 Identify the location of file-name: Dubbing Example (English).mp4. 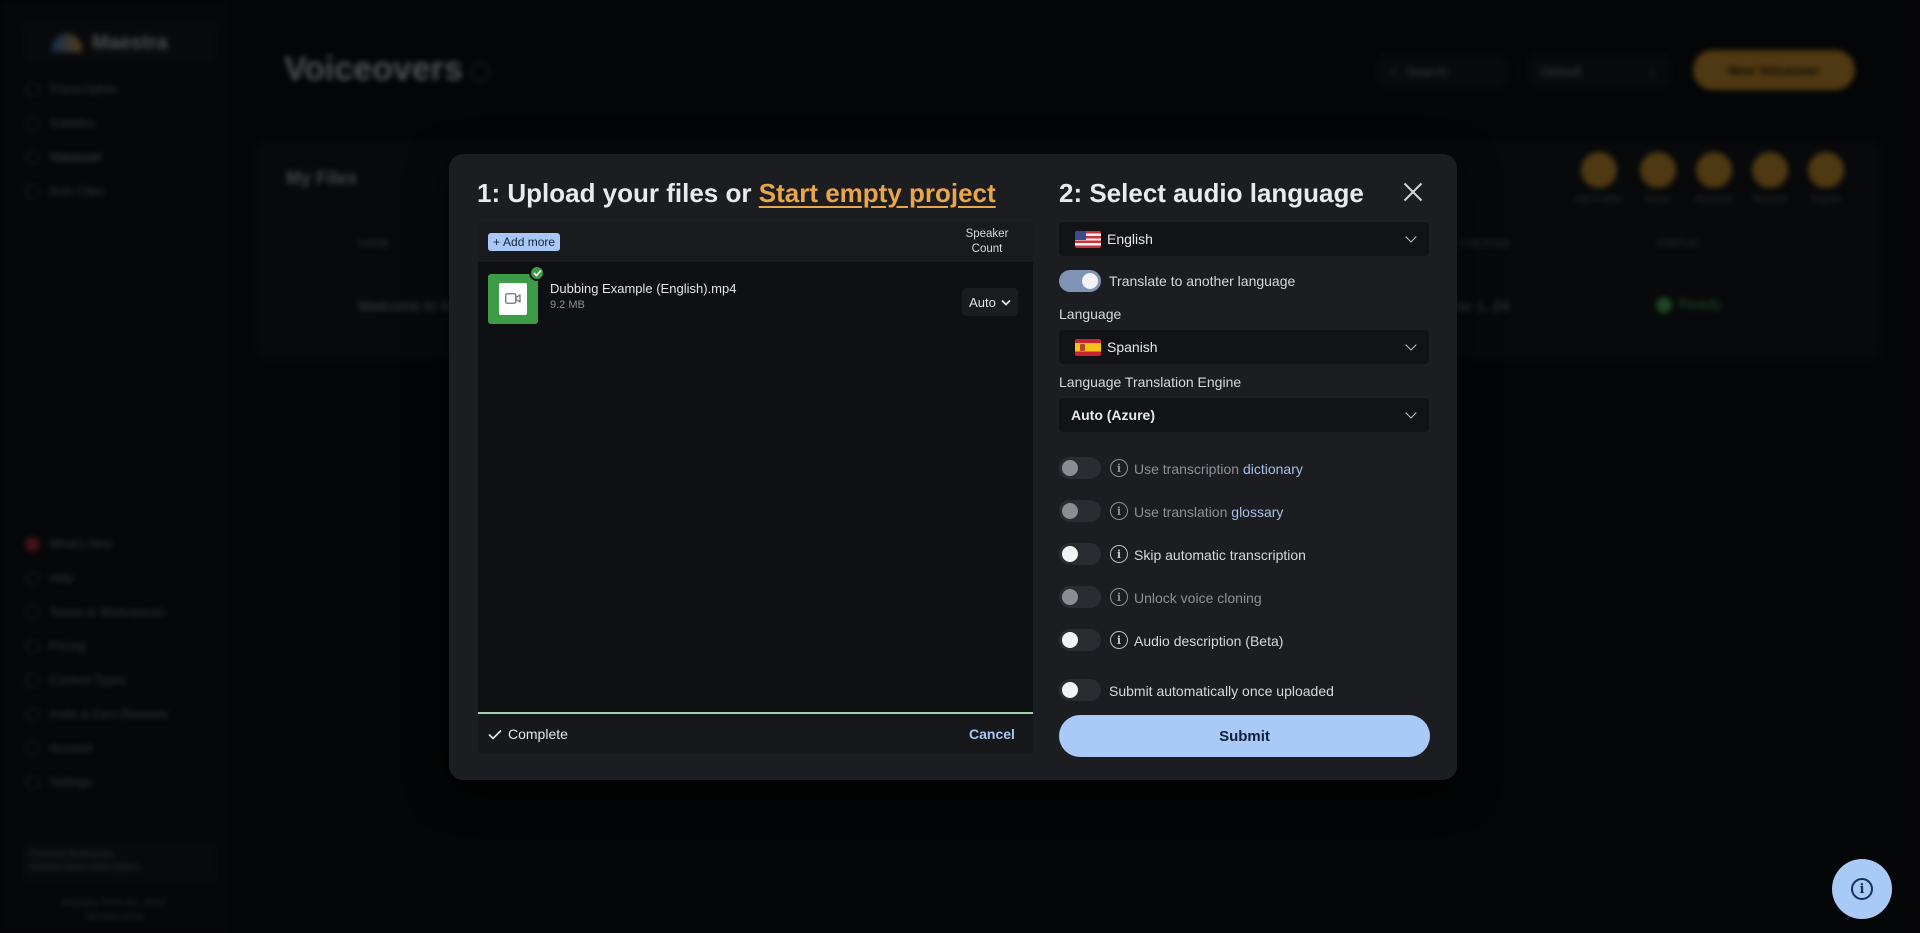
(643, 288).